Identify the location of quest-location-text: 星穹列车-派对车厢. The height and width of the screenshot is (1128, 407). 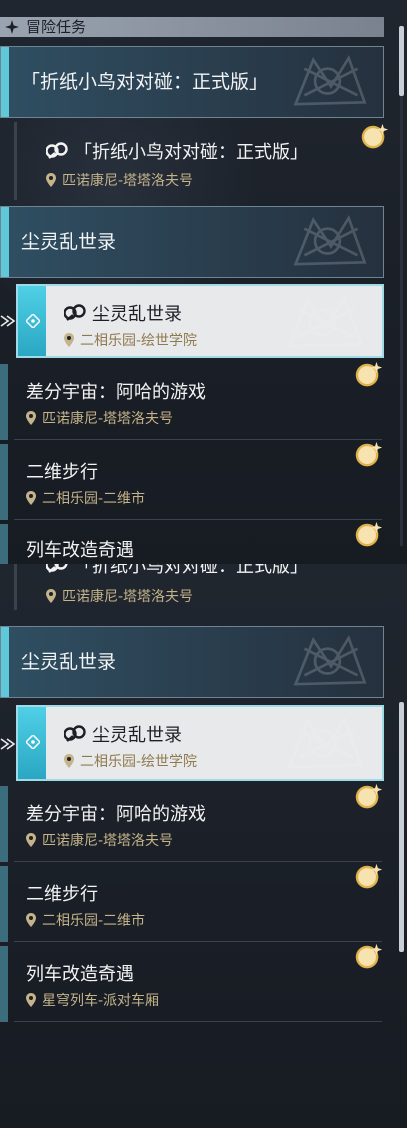
(101, 1001).